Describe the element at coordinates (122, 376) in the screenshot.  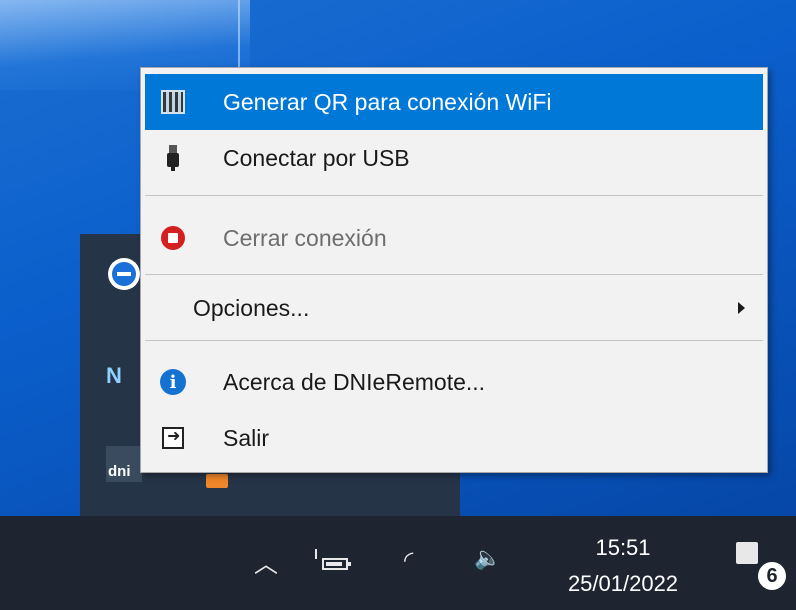
I see `nx-icon: N` at that location.